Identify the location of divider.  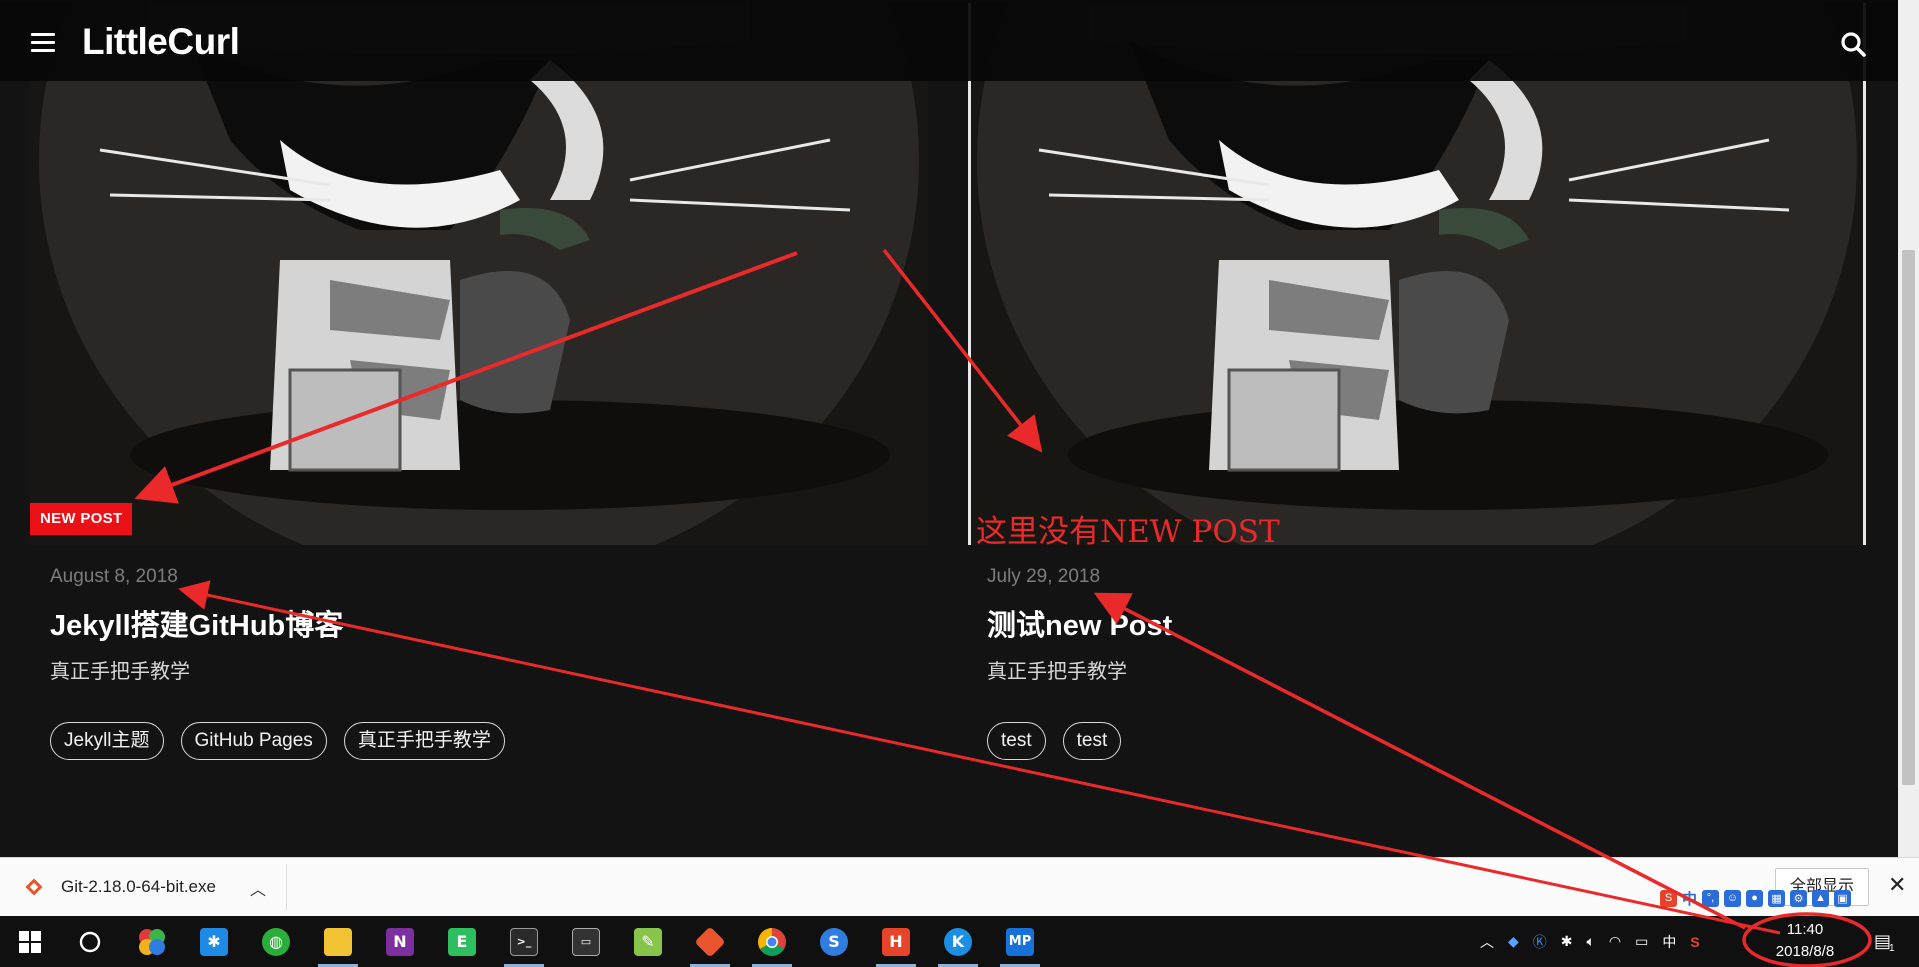
(286, 887).